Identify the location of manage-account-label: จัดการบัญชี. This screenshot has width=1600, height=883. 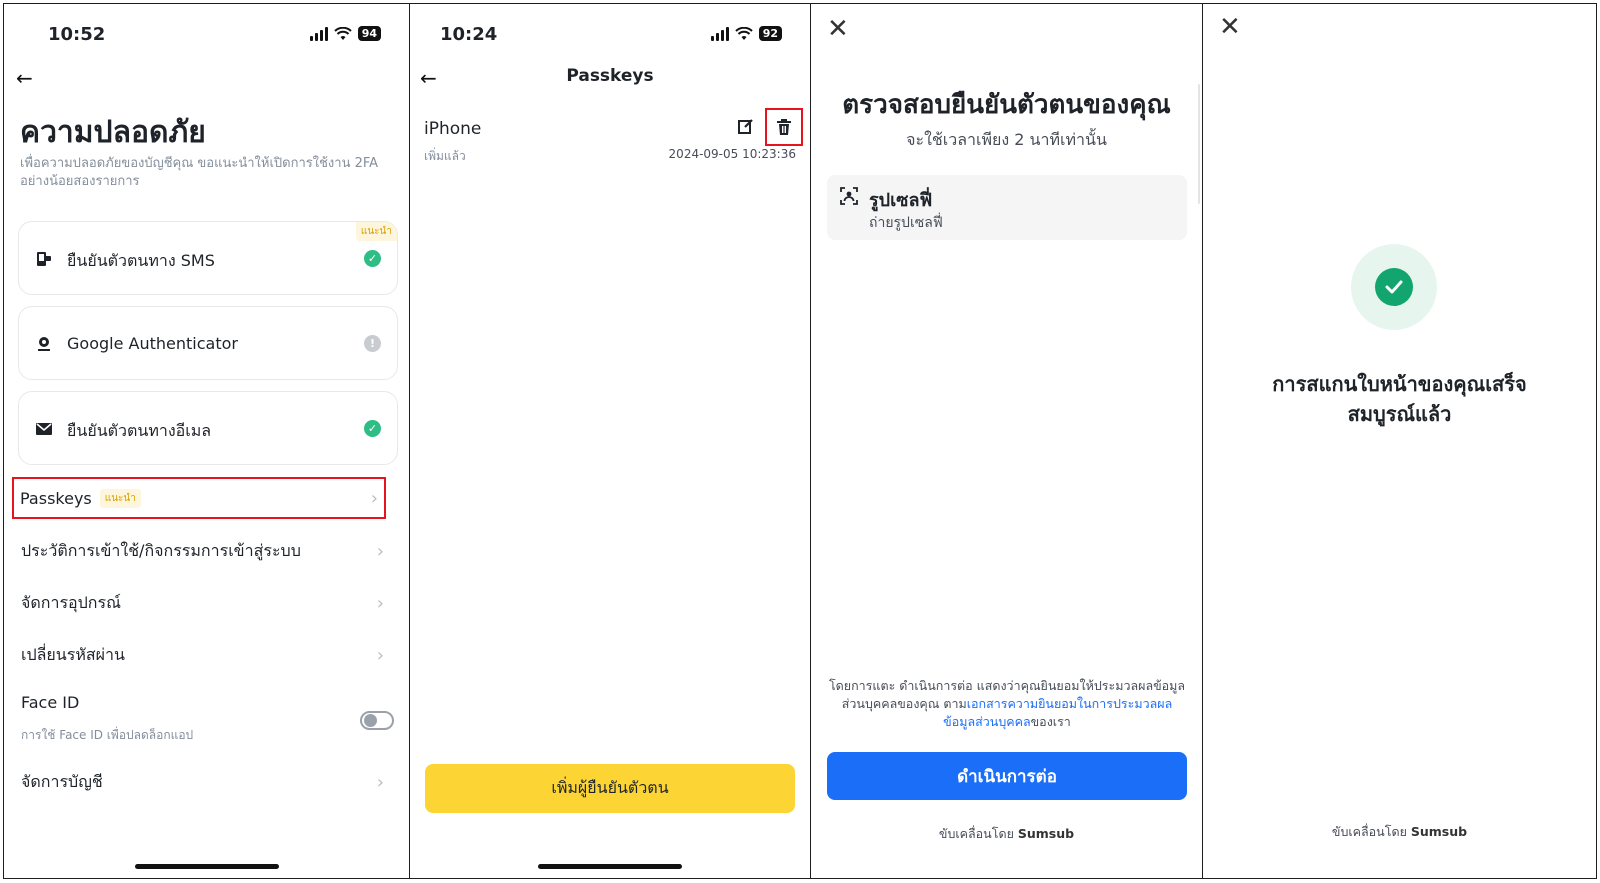
(62, 781).